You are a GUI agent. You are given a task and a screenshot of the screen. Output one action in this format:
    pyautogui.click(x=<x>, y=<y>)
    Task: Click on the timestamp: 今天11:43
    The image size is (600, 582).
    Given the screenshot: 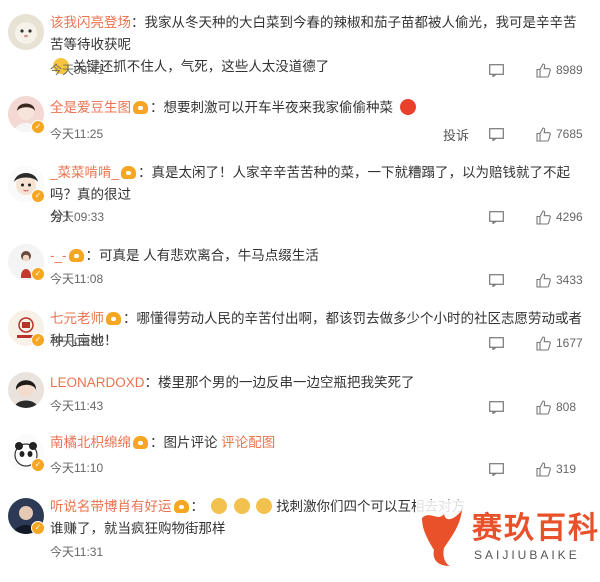 What is the action you would take?
    pyautogui.click(x=77, y=406)
    